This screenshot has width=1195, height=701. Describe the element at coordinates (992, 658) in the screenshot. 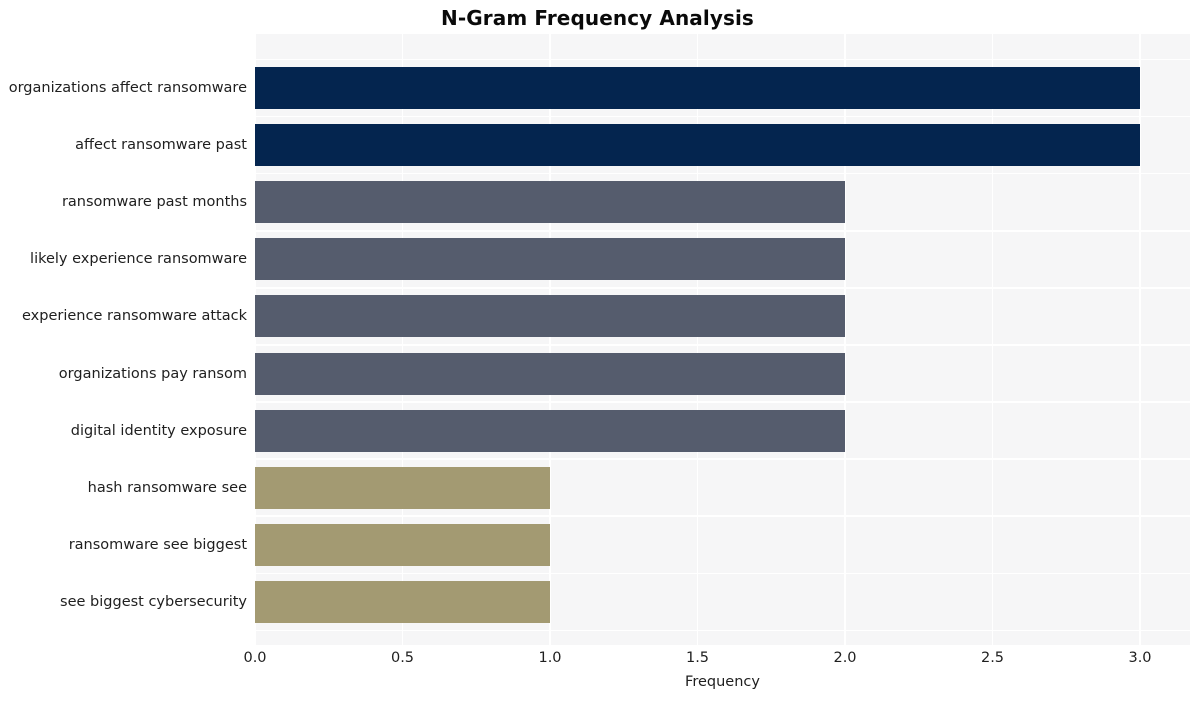

I see `x-axis-tick-label: 2.5` at that location.